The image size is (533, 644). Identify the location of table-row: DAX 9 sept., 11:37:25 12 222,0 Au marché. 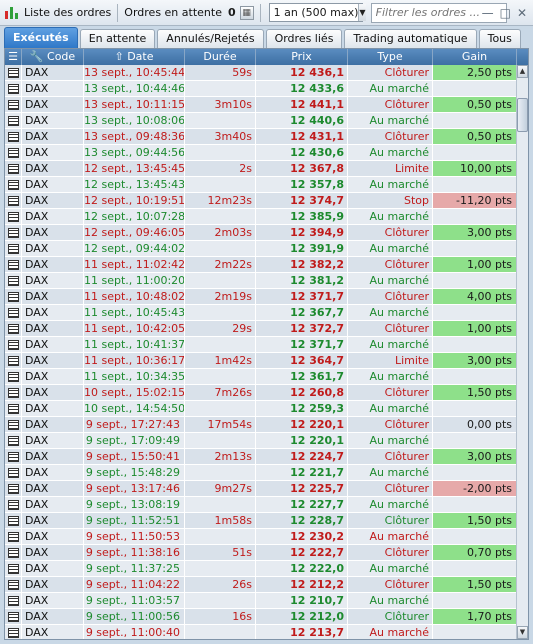
(261, 569).